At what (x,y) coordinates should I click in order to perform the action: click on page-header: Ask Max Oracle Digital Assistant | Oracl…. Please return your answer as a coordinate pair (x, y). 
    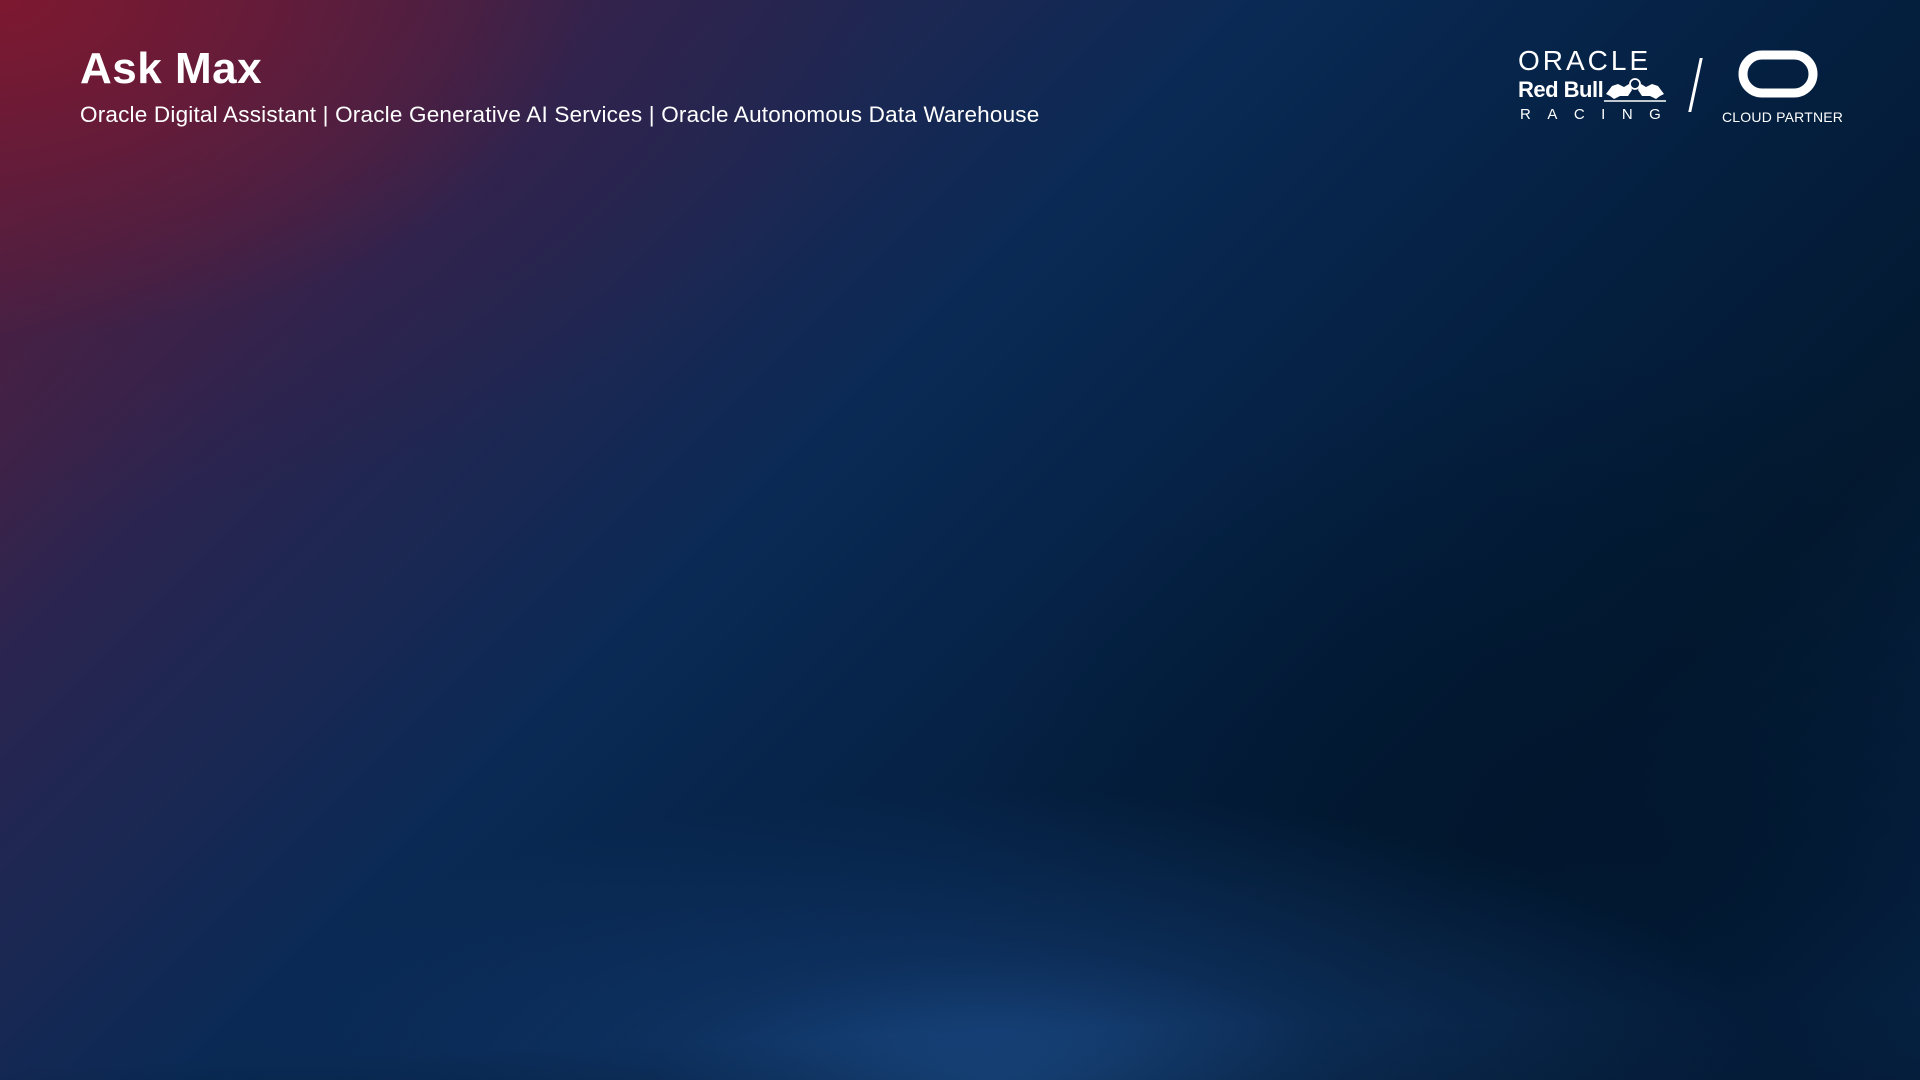
    Looking at the image, I should click on (559, 85).